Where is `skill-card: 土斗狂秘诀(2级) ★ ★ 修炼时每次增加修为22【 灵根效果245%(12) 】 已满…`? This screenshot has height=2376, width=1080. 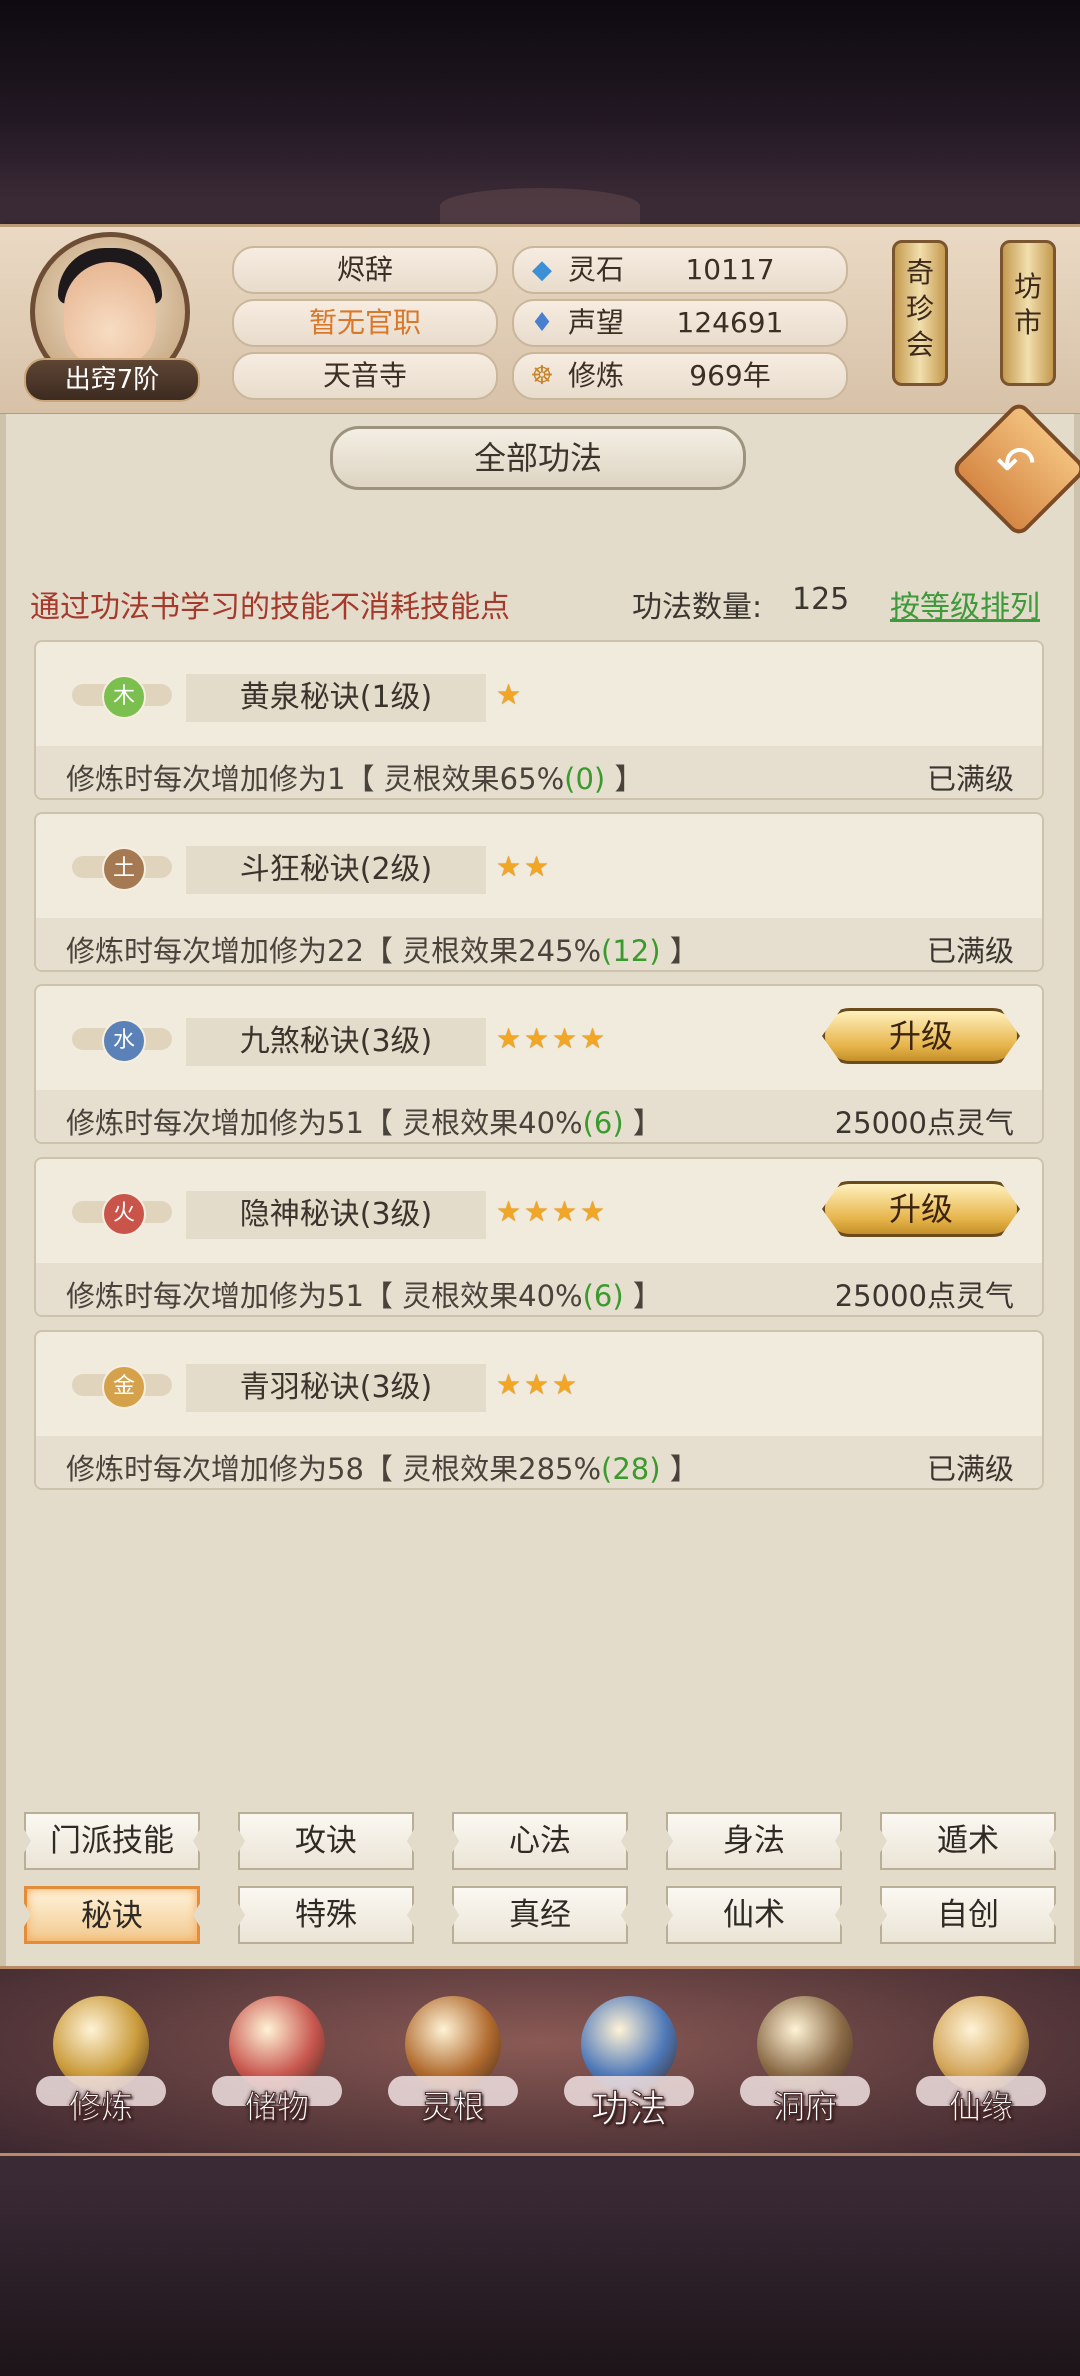
skill-card: 土斗狂秘诀(2级) ★ ★ 修炼时每次增加修为22【 灵根效果245%(12) 】 已满… is located at coordinates (539, 892).